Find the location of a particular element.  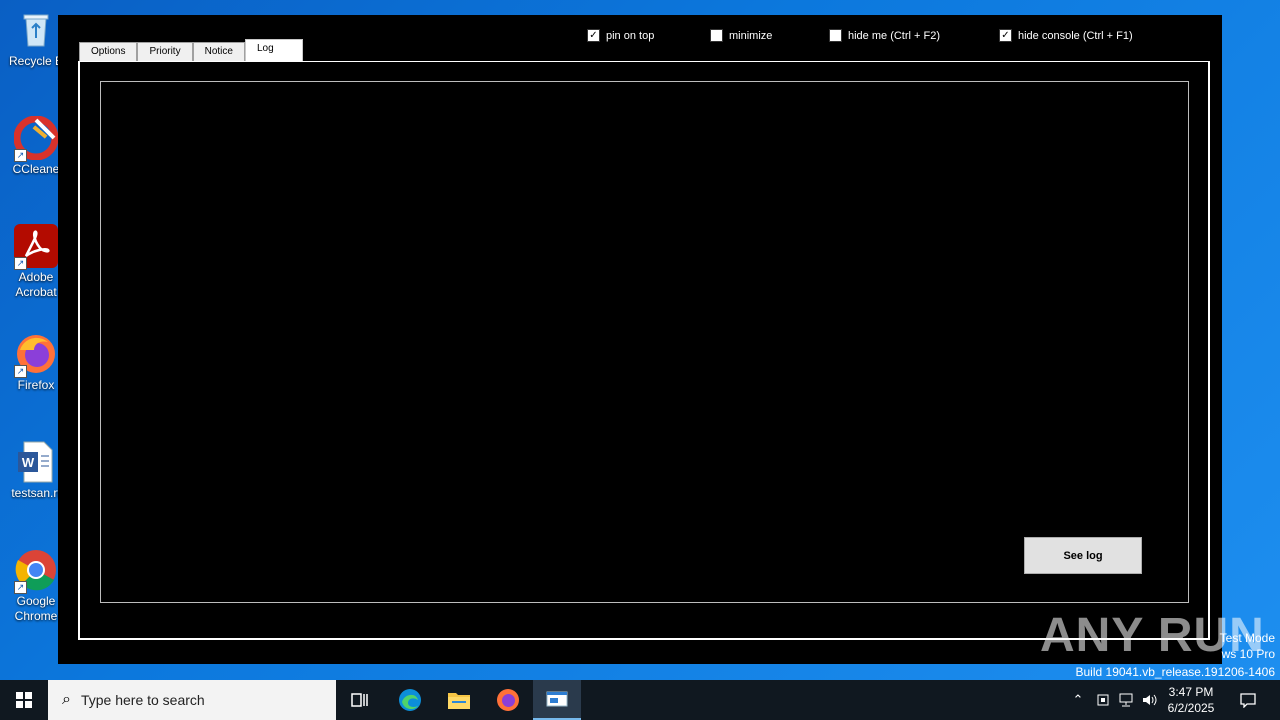

tab-options: Options is located at coordinates (108, 52).